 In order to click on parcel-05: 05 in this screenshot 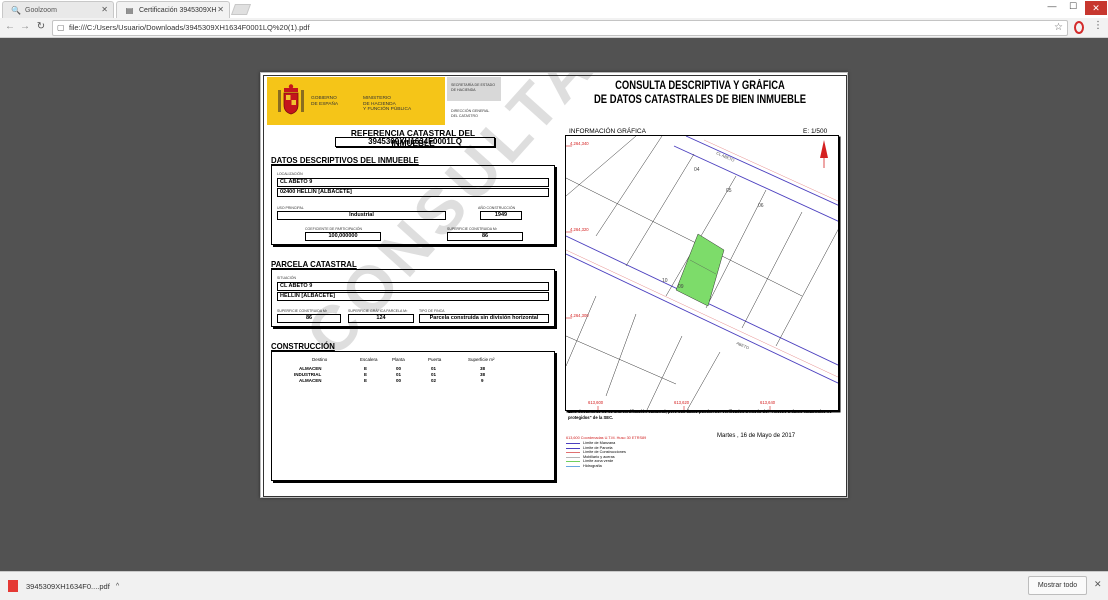, I will do `click(729, 191)`.